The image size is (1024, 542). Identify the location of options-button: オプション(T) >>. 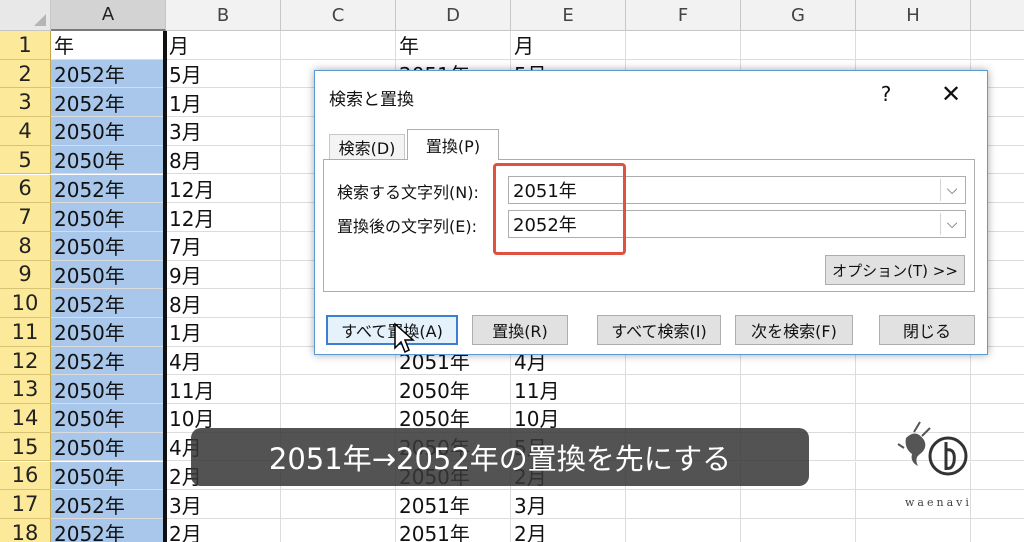
(895, 270).